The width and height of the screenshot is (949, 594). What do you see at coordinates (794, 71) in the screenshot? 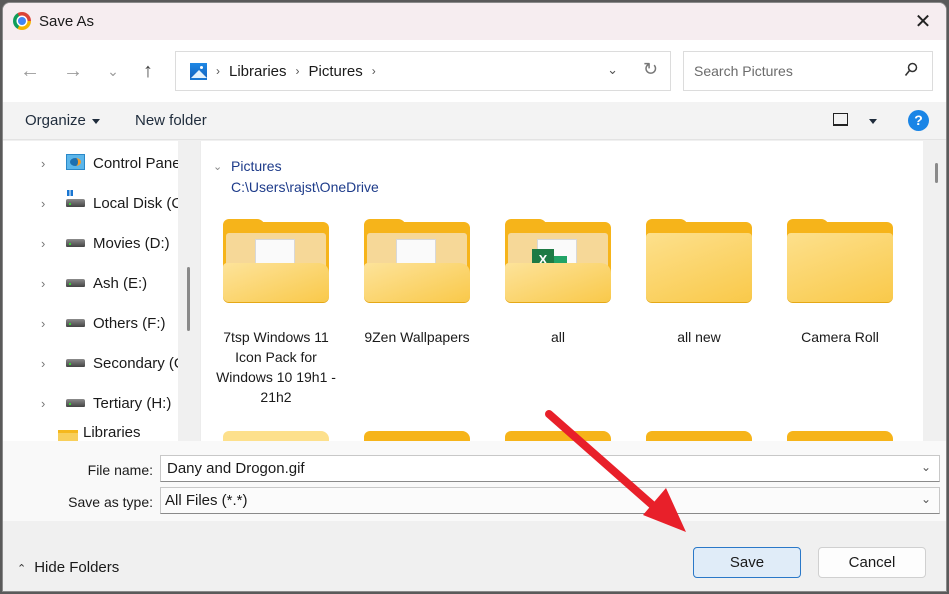
I see `search-input` at bounding box center [794, 71].